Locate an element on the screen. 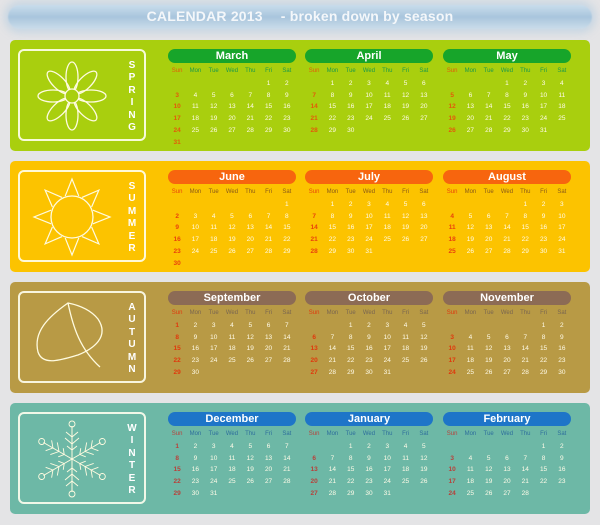 The image size is (600, 525). day-cell: 15 is located at coordinates (268, 107).